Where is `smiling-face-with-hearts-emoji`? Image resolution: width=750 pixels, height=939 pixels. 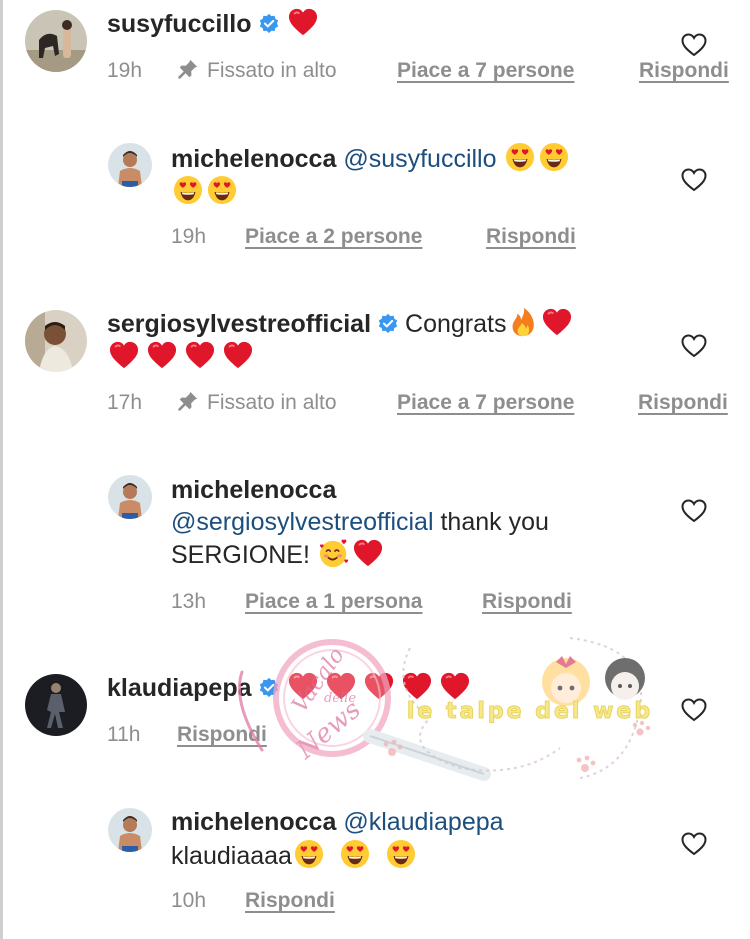
smiling-face-with-hearts-emoji is located at coordinates (334, 553).